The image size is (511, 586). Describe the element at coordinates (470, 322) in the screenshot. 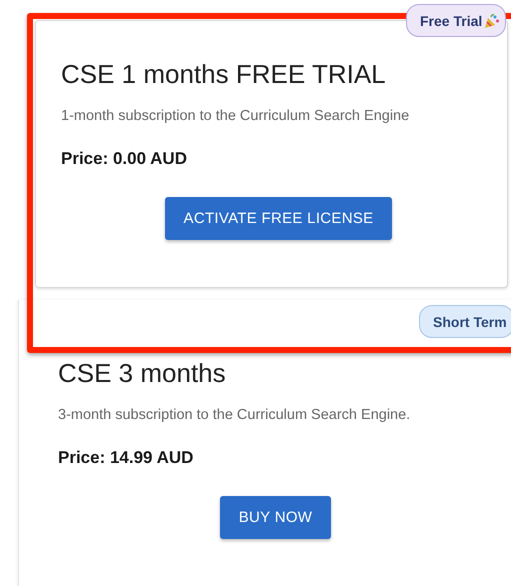

I see `tag-label: Short Term` at that location.